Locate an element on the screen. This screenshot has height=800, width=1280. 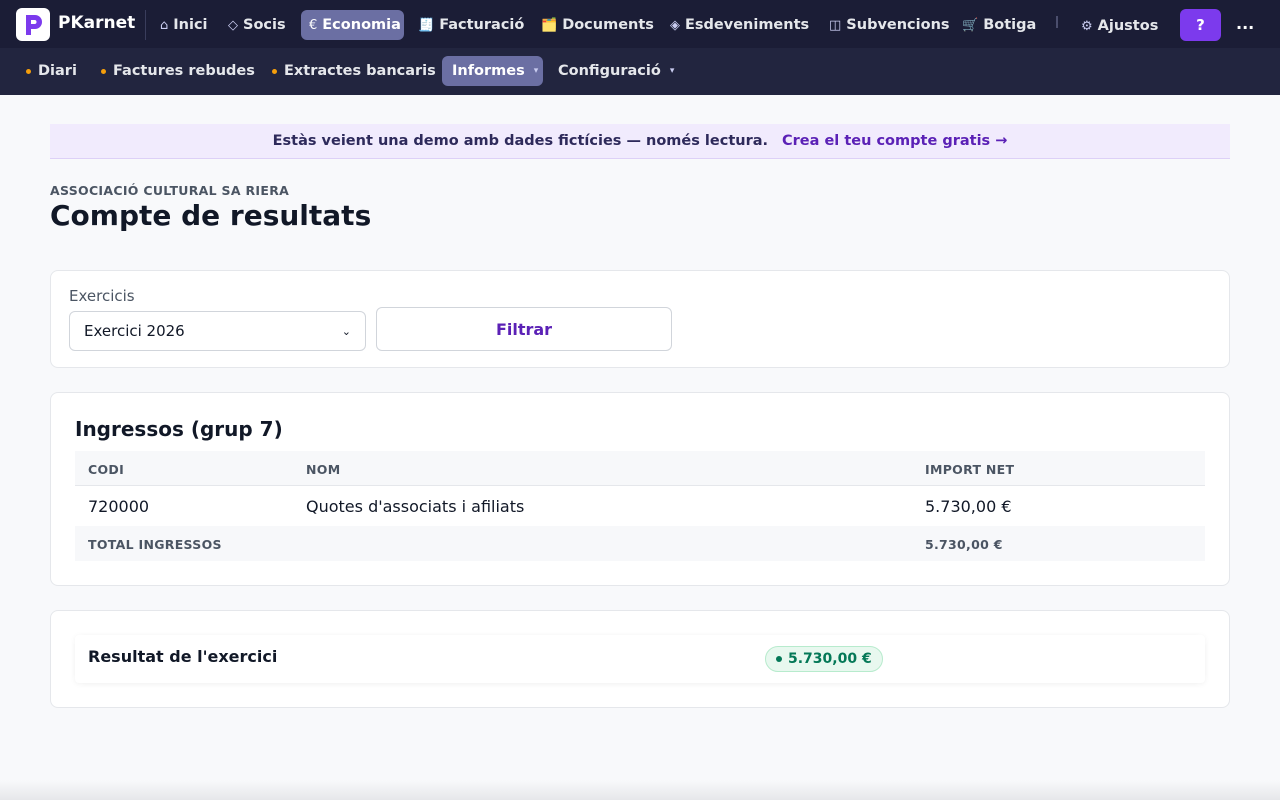
exercise-label: Exercicis is located at coordinates (102, 296).